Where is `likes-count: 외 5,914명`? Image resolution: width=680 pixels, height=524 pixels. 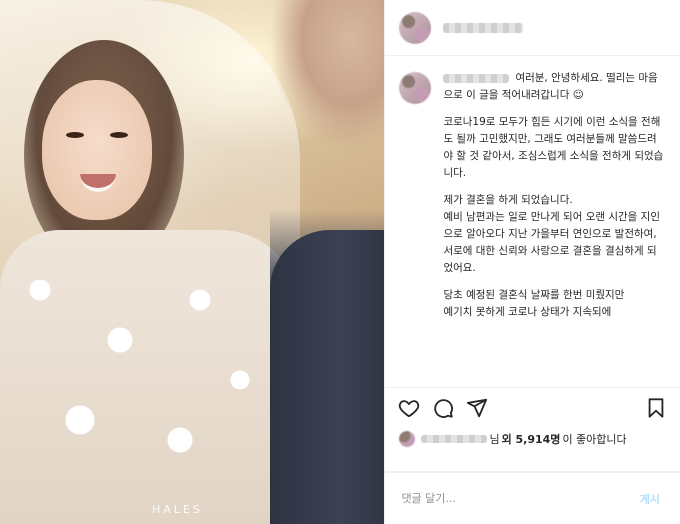
likes-count: 외 5,914명 is located at coordinates (531, 439).